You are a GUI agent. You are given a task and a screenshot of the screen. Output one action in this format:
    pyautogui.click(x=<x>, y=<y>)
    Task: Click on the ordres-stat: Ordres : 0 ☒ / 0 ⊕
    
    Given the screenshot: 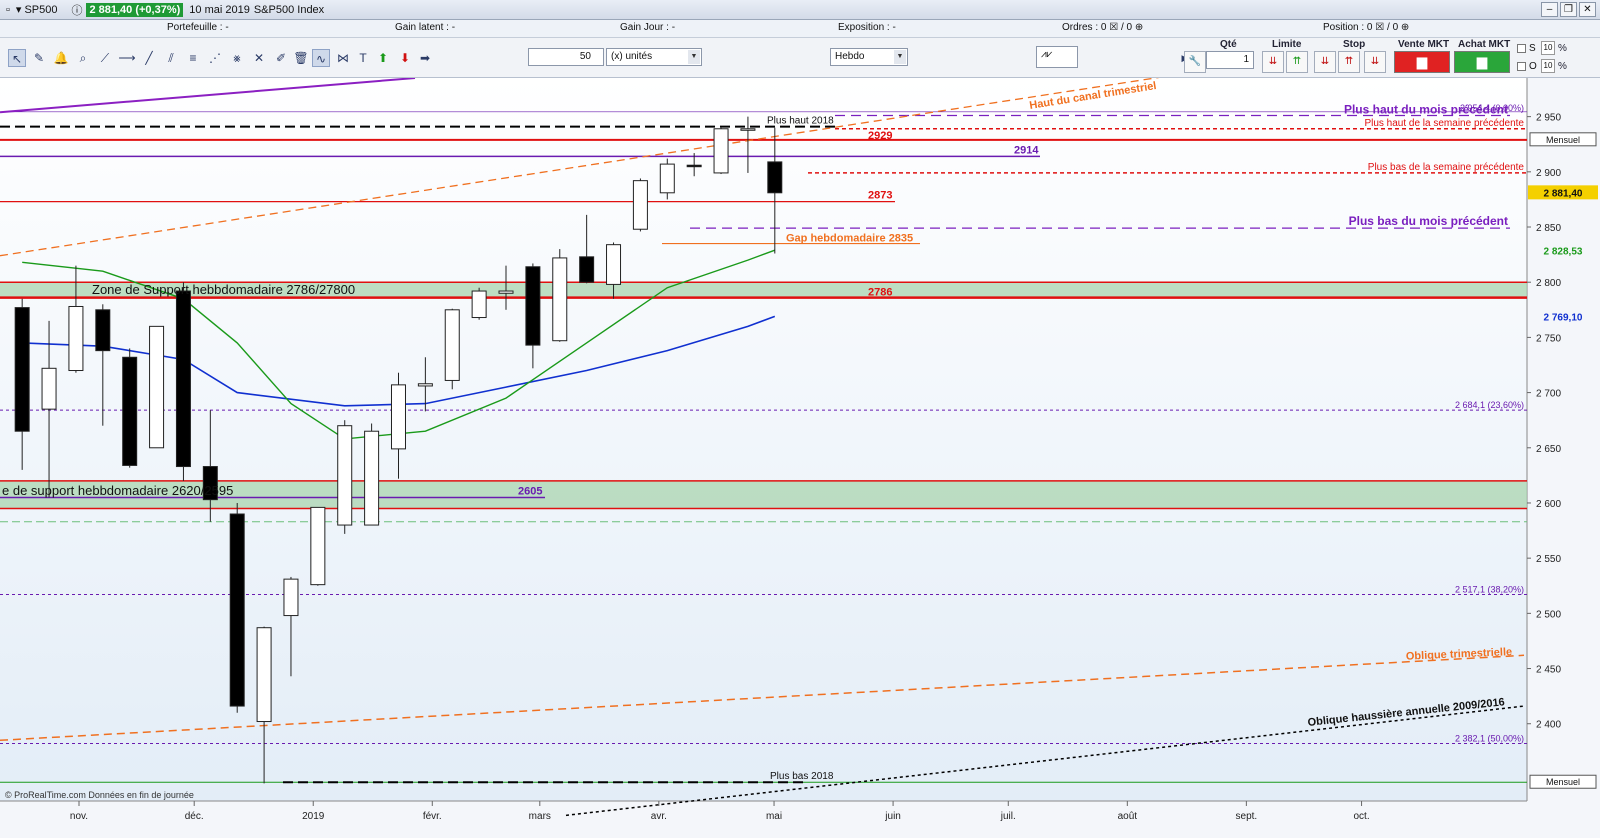 What is the action you would take?
    pyautogui.click(x=1103, y=27)
    